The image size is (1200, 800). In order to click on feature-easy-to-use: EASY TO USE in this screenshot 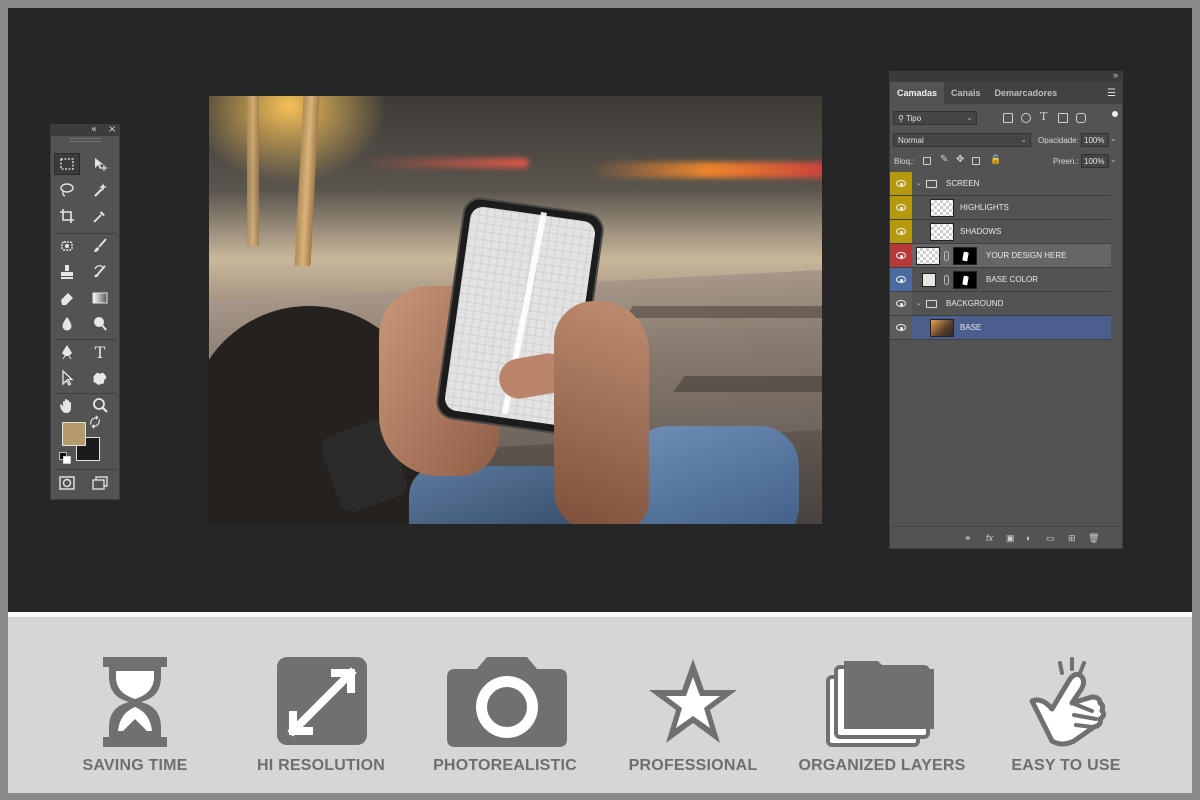, I will do `click(1066, 705)`.